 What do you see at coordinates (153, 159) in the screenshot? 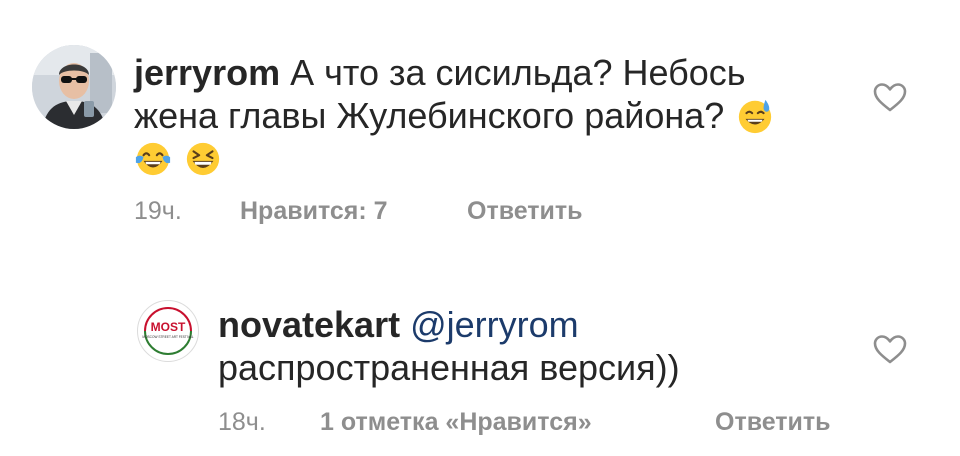
I see `face-with-tears-of-joy-emoji` at bounding box center [153, 159].